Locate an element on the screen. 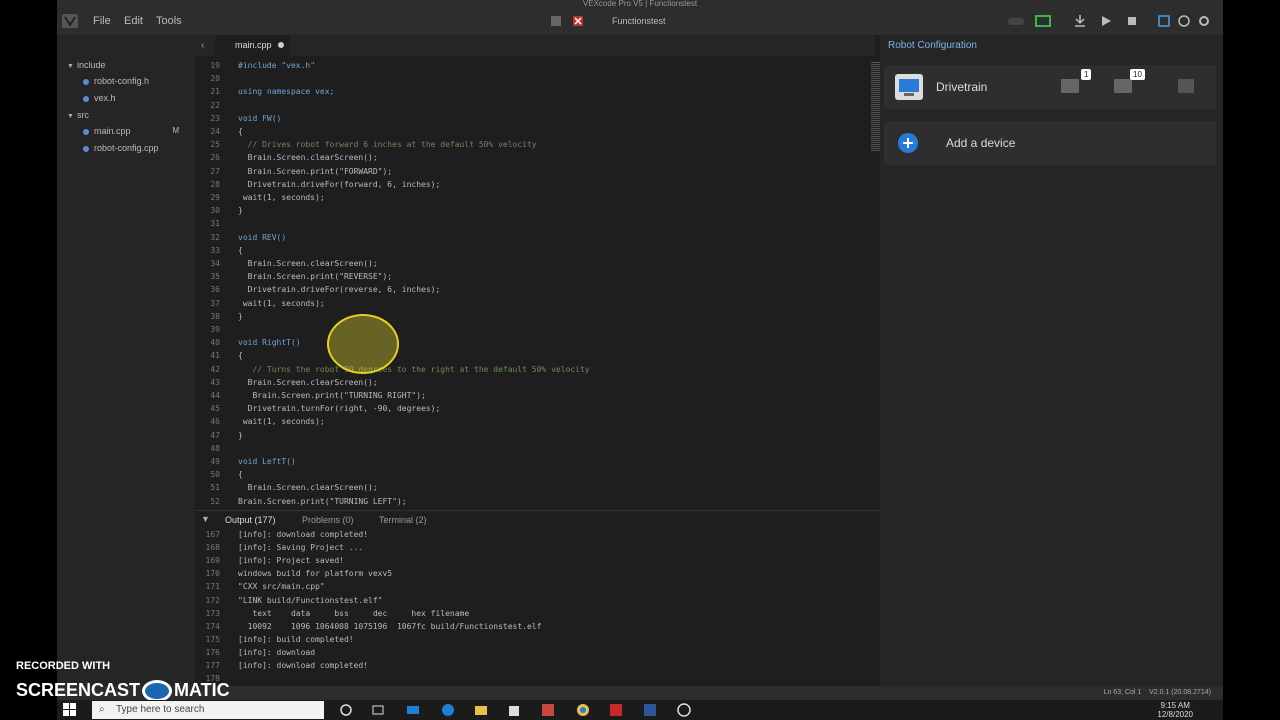 The image size is (1280, 720). code-line: 51 Brain.Screen.clearScreen(); is located at coordinates (531, 487).